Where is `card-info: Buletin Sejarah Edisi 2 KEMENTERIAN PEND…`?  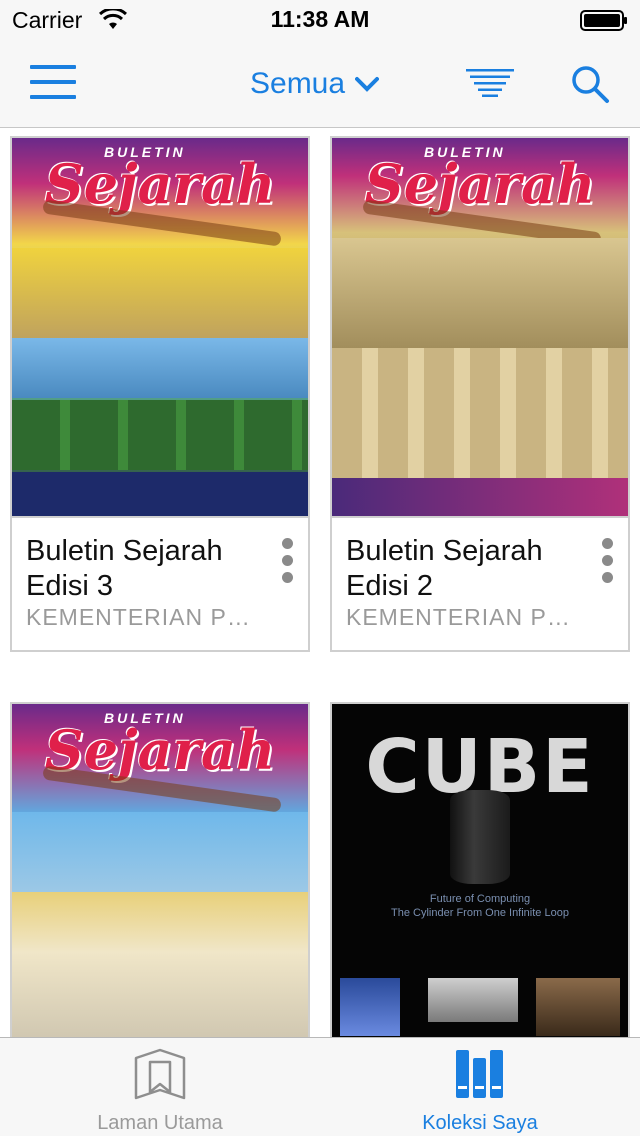 card-info: Buletin Sejarah Edisi 2 KEMENTERIAN PEND… is located at coordinates (480, 583).